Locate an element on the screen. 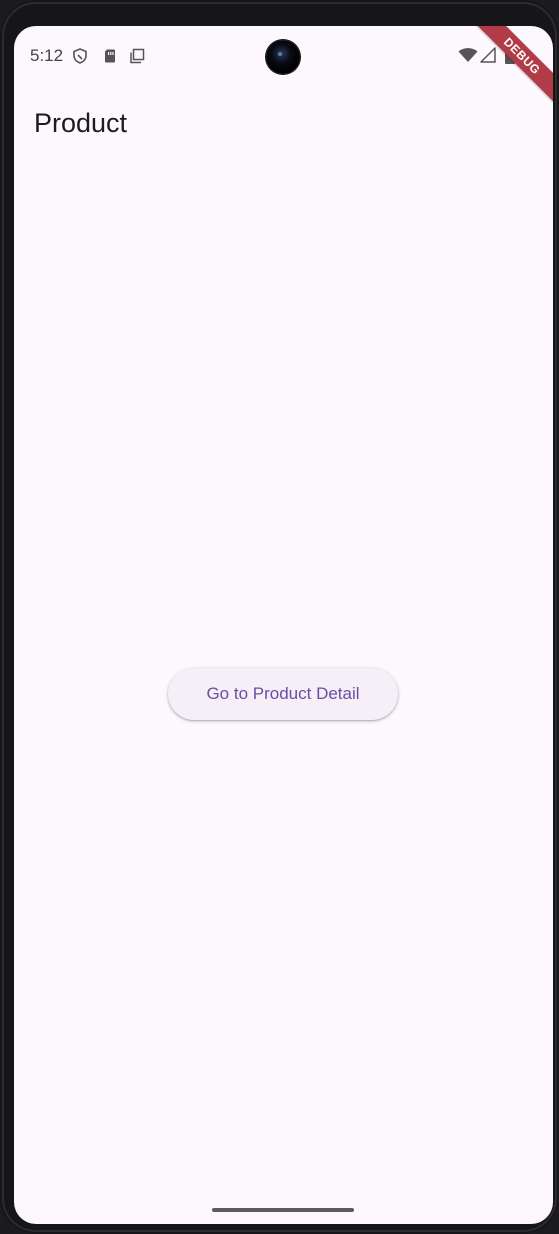 Image resolution: width=559 pixels, height=1234 pixels. signal-icon is located at coordinates (488, 55).